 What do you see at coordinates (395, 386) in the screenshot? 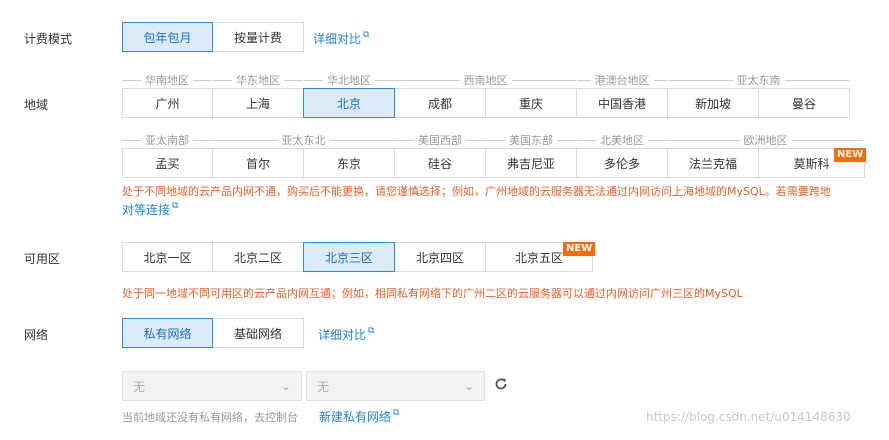
I see `subnet-select: 无 ⌄` at bounding box center [395, 386].